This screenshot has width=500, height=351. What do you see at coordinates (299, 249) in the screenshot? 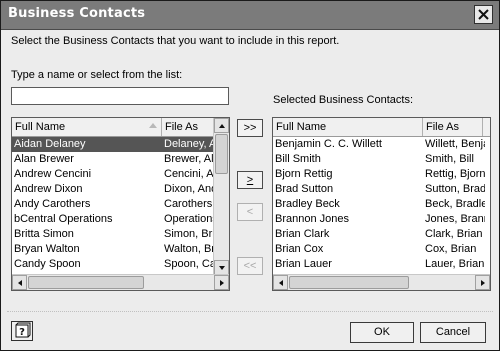
I see `contact-full-name: Brian Cox` at bounding box center [299, 249].